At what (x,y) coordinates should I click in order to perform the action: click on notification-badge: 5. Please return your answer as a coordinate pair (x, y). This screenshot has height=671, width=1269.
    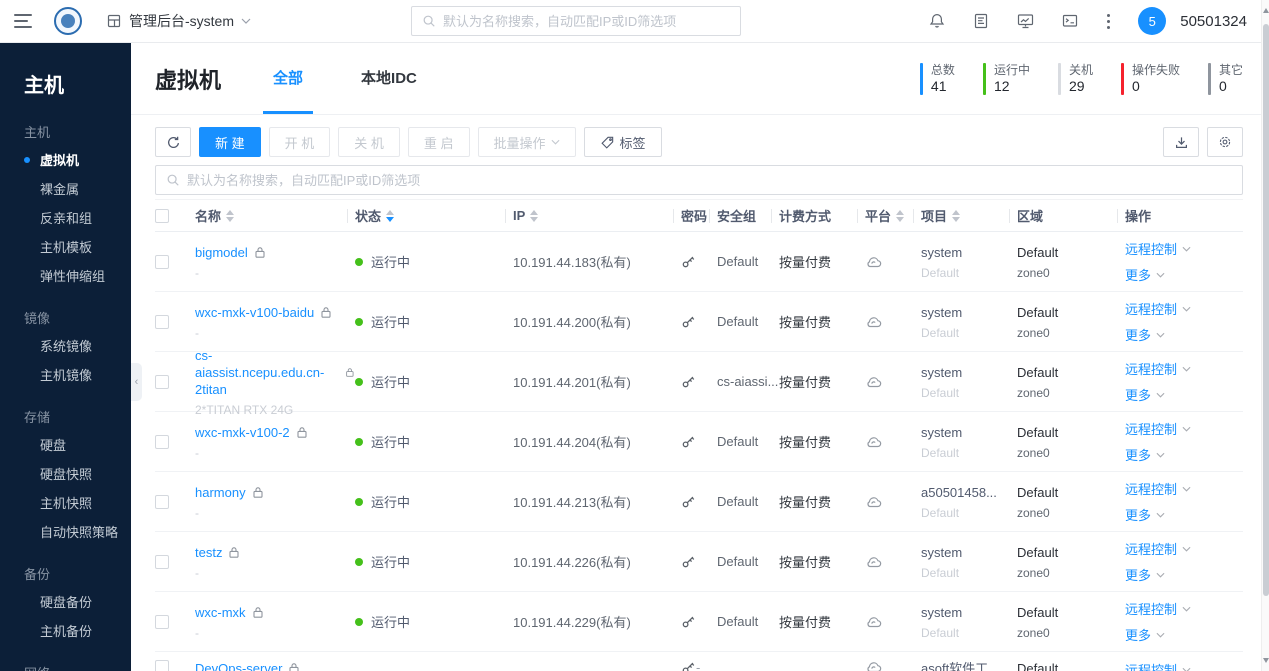
    Looking at the image, I should click on (1152, 21).